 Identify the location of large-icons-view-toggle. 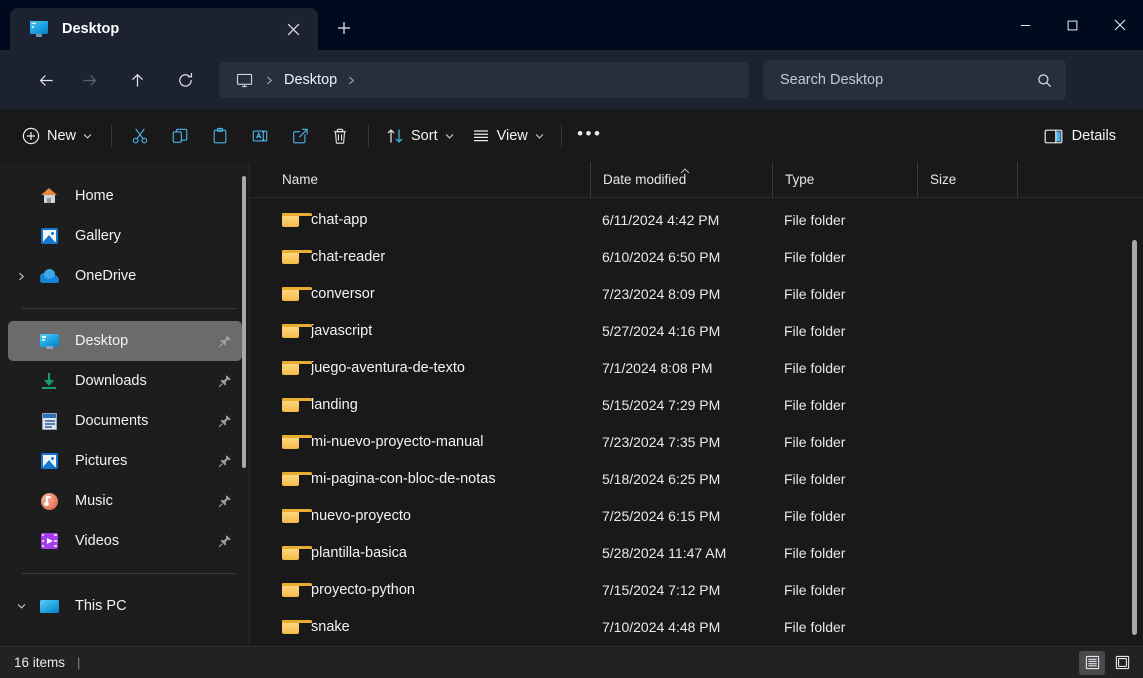
(1122, 663).